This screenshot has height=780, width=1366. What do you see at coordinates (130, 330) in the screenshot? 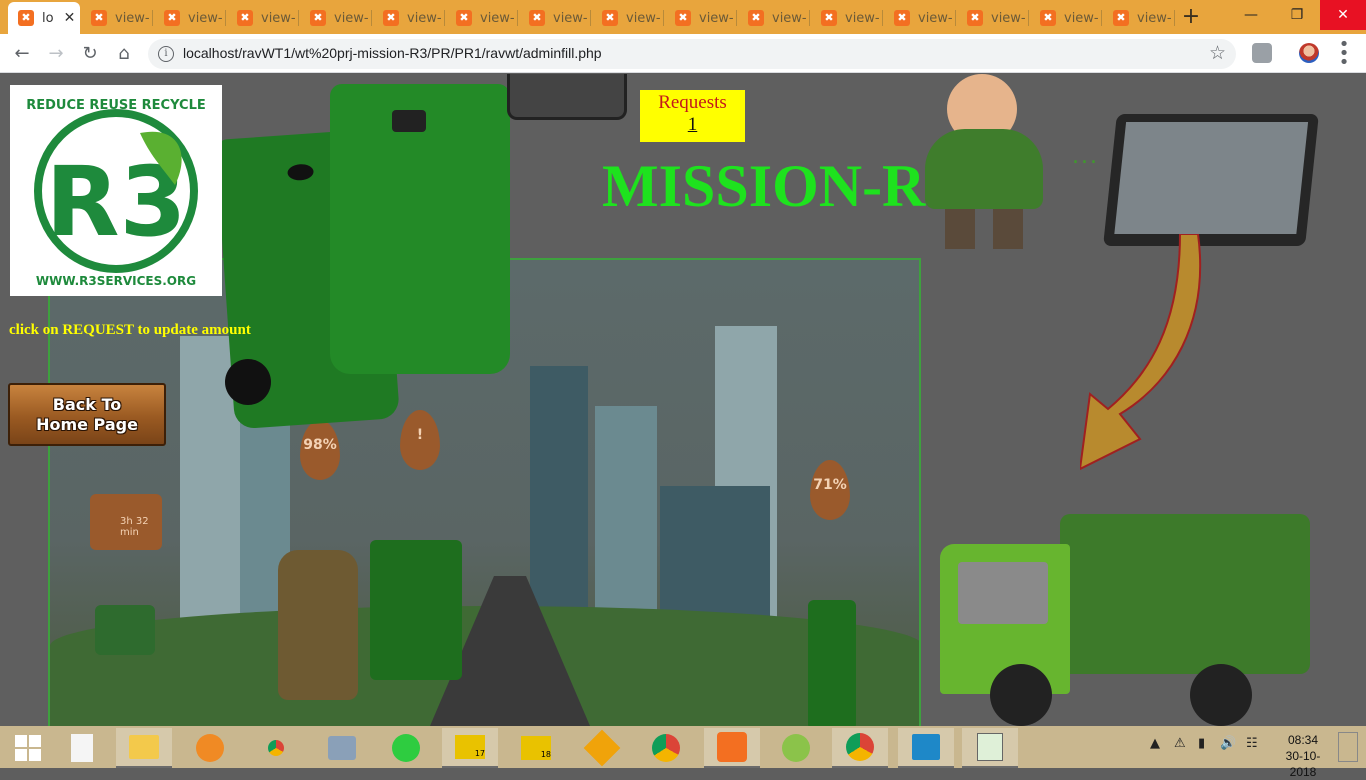
I see `instruction-text: click on REQUEST to update amount` at bounding box center [130, 330].